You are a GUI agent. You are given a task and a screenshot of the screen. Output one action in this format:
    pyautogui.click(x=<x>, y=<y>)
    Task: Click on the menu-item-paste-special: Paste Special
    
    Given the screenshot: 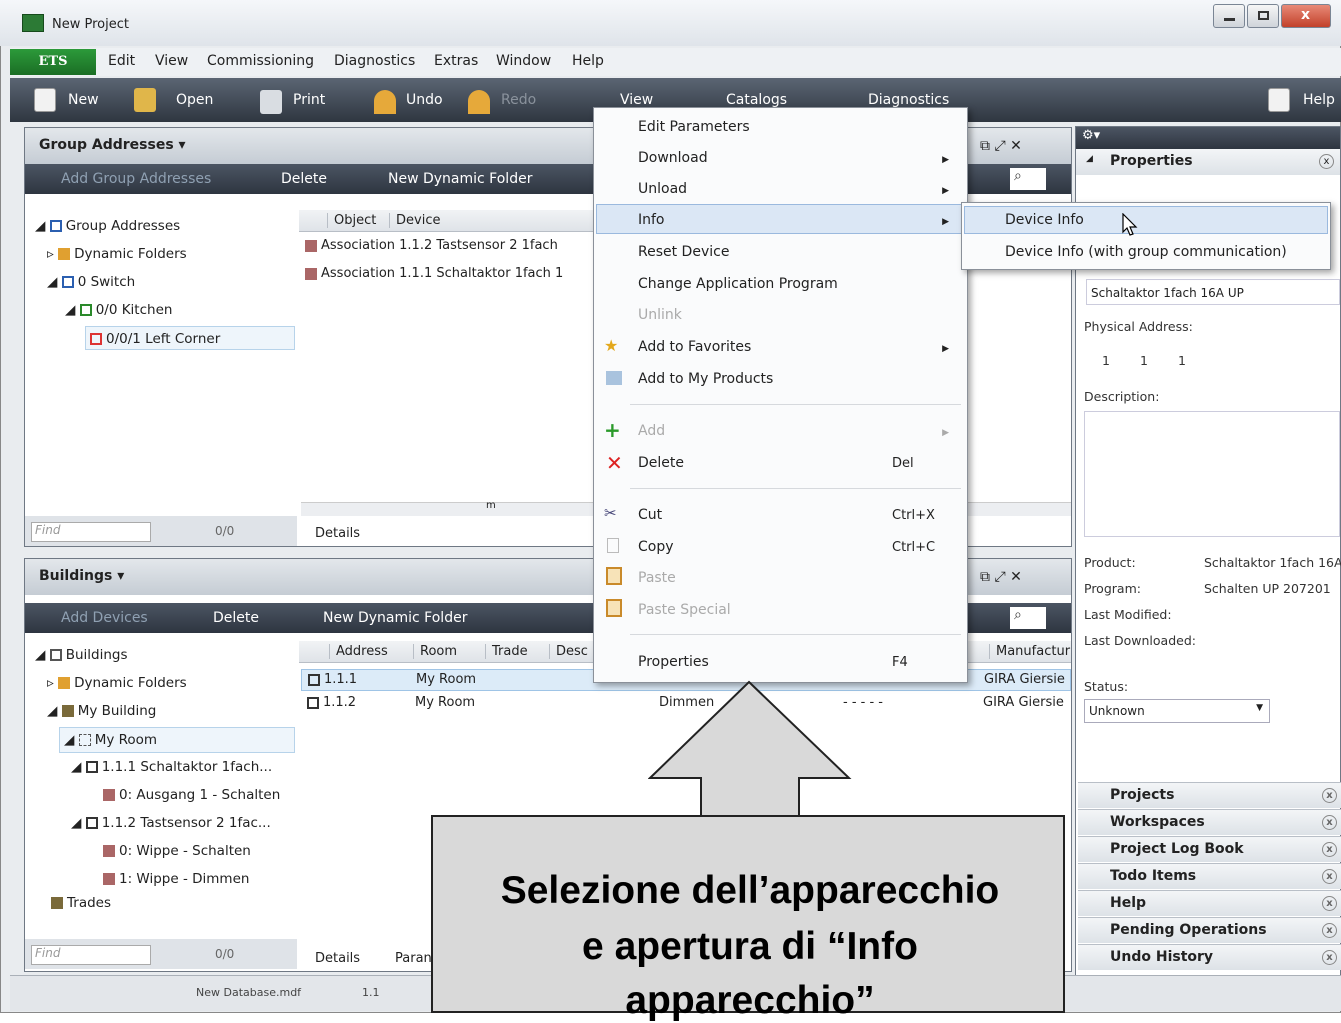 What is the action you would take?
    pyautogui.click(x=684, y=610)
    